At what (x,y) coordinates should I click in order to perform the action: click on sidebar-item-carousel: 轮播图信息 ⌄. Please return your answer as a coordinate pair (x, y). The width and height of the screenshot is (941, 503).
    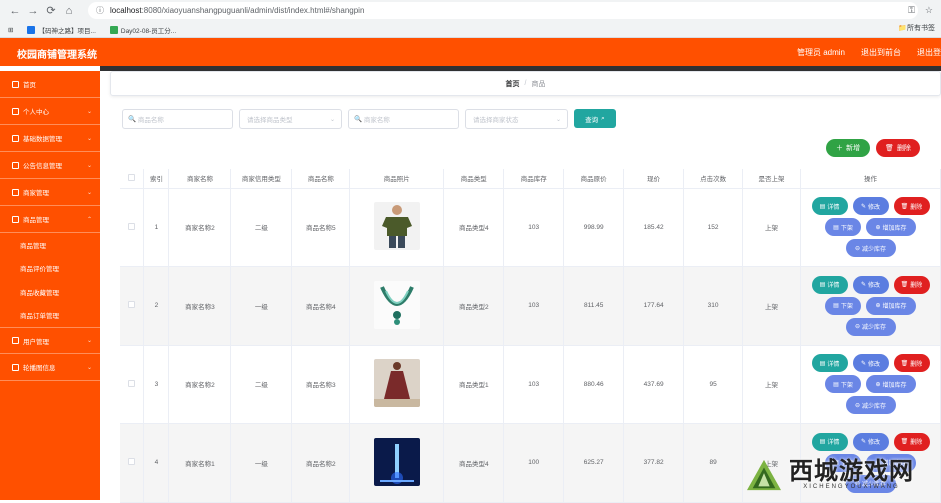
    Looking at the image, I should click on (50, 367).